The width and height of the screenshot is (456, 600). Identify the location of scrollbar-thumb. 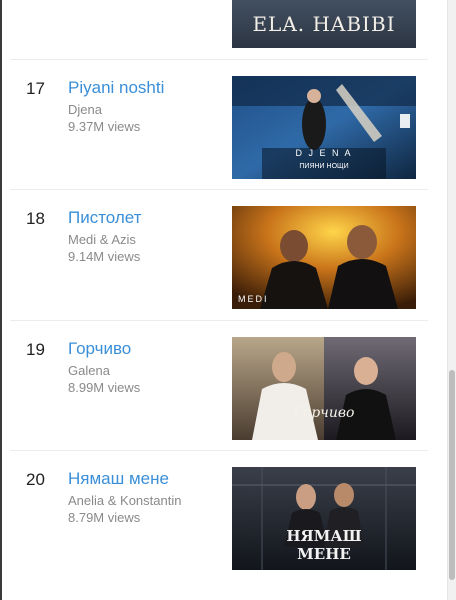
(452, 475).